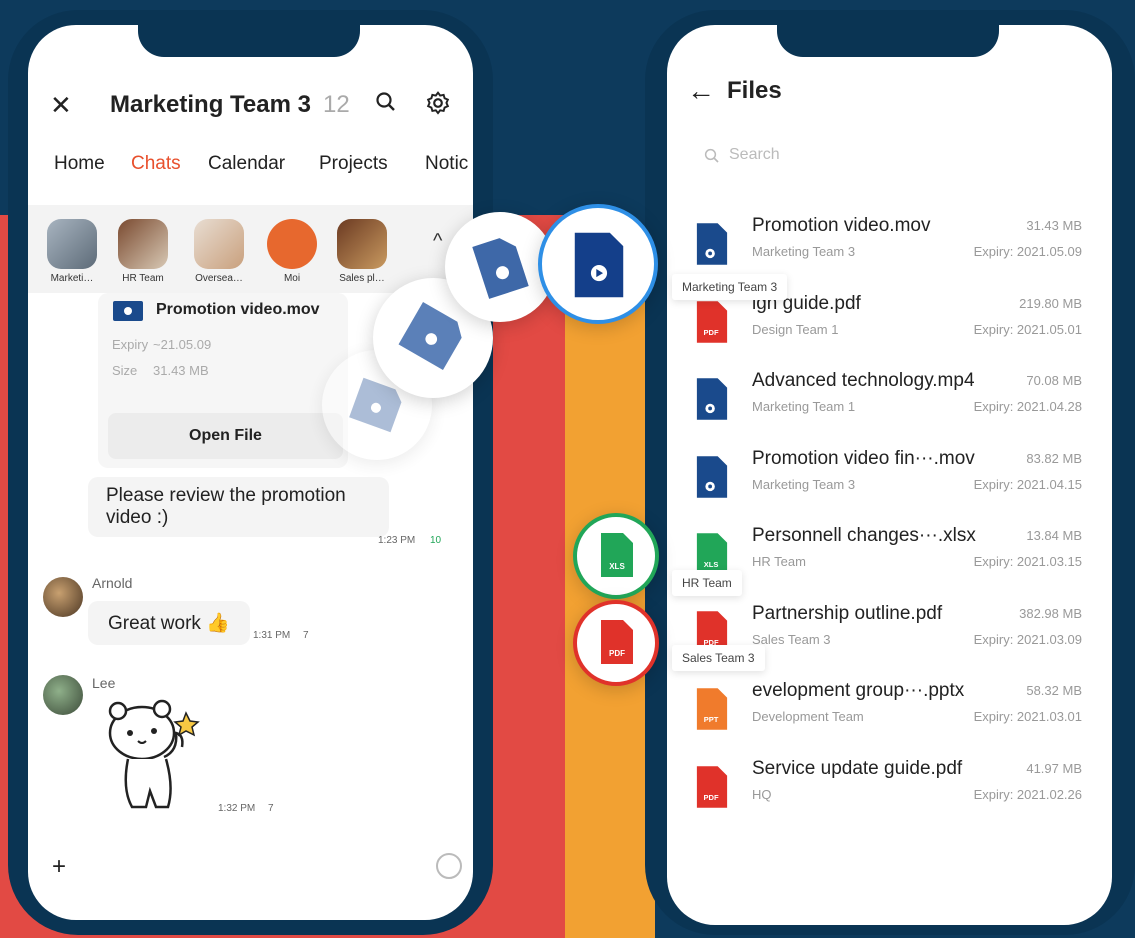 The width and height of the screenshot is (1135, 938). Describe the element at coordinates (436, 540) in the screenshot. I see `read-count: 10` at that location.